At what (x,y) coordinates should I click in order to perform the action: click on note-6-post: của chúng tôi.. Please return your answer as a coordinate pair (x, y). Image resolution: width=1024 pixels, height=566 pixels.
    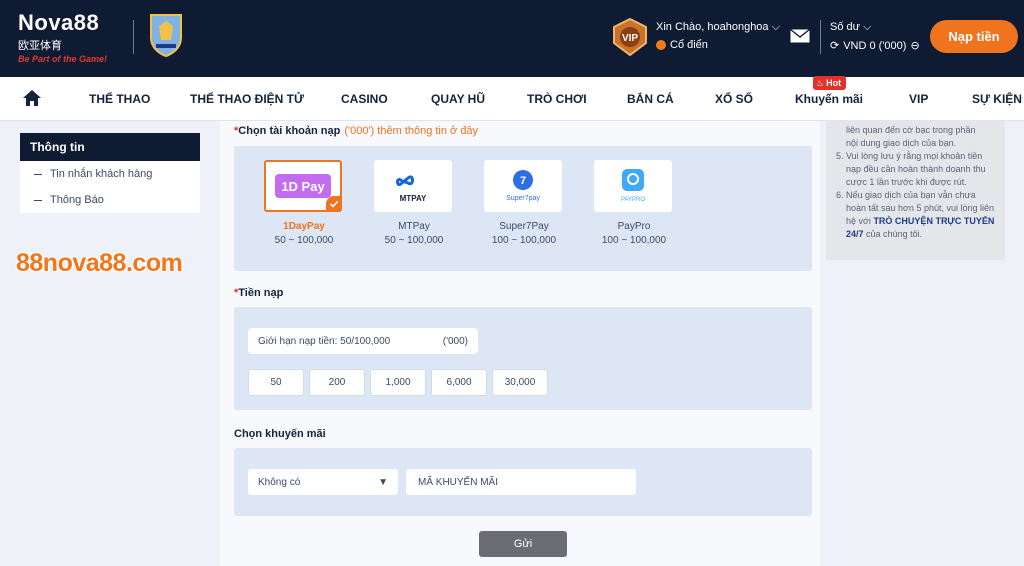
    Looking at the image, I should click on (894, 234).